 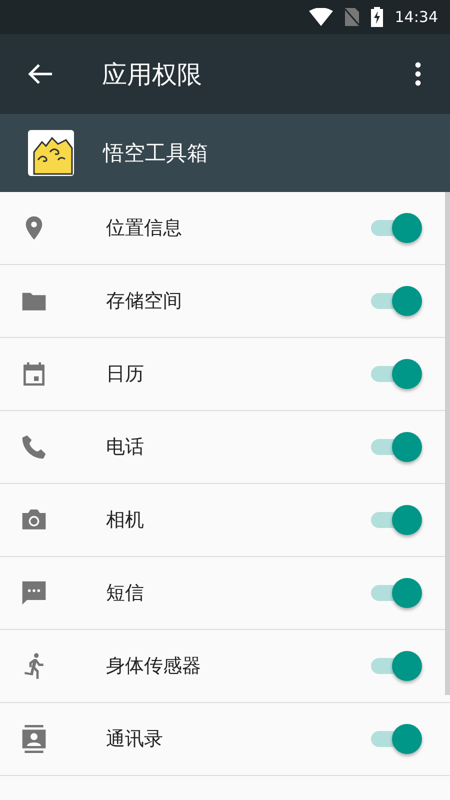 I want to click on contact-card-icon, so click(x=34, y=739).